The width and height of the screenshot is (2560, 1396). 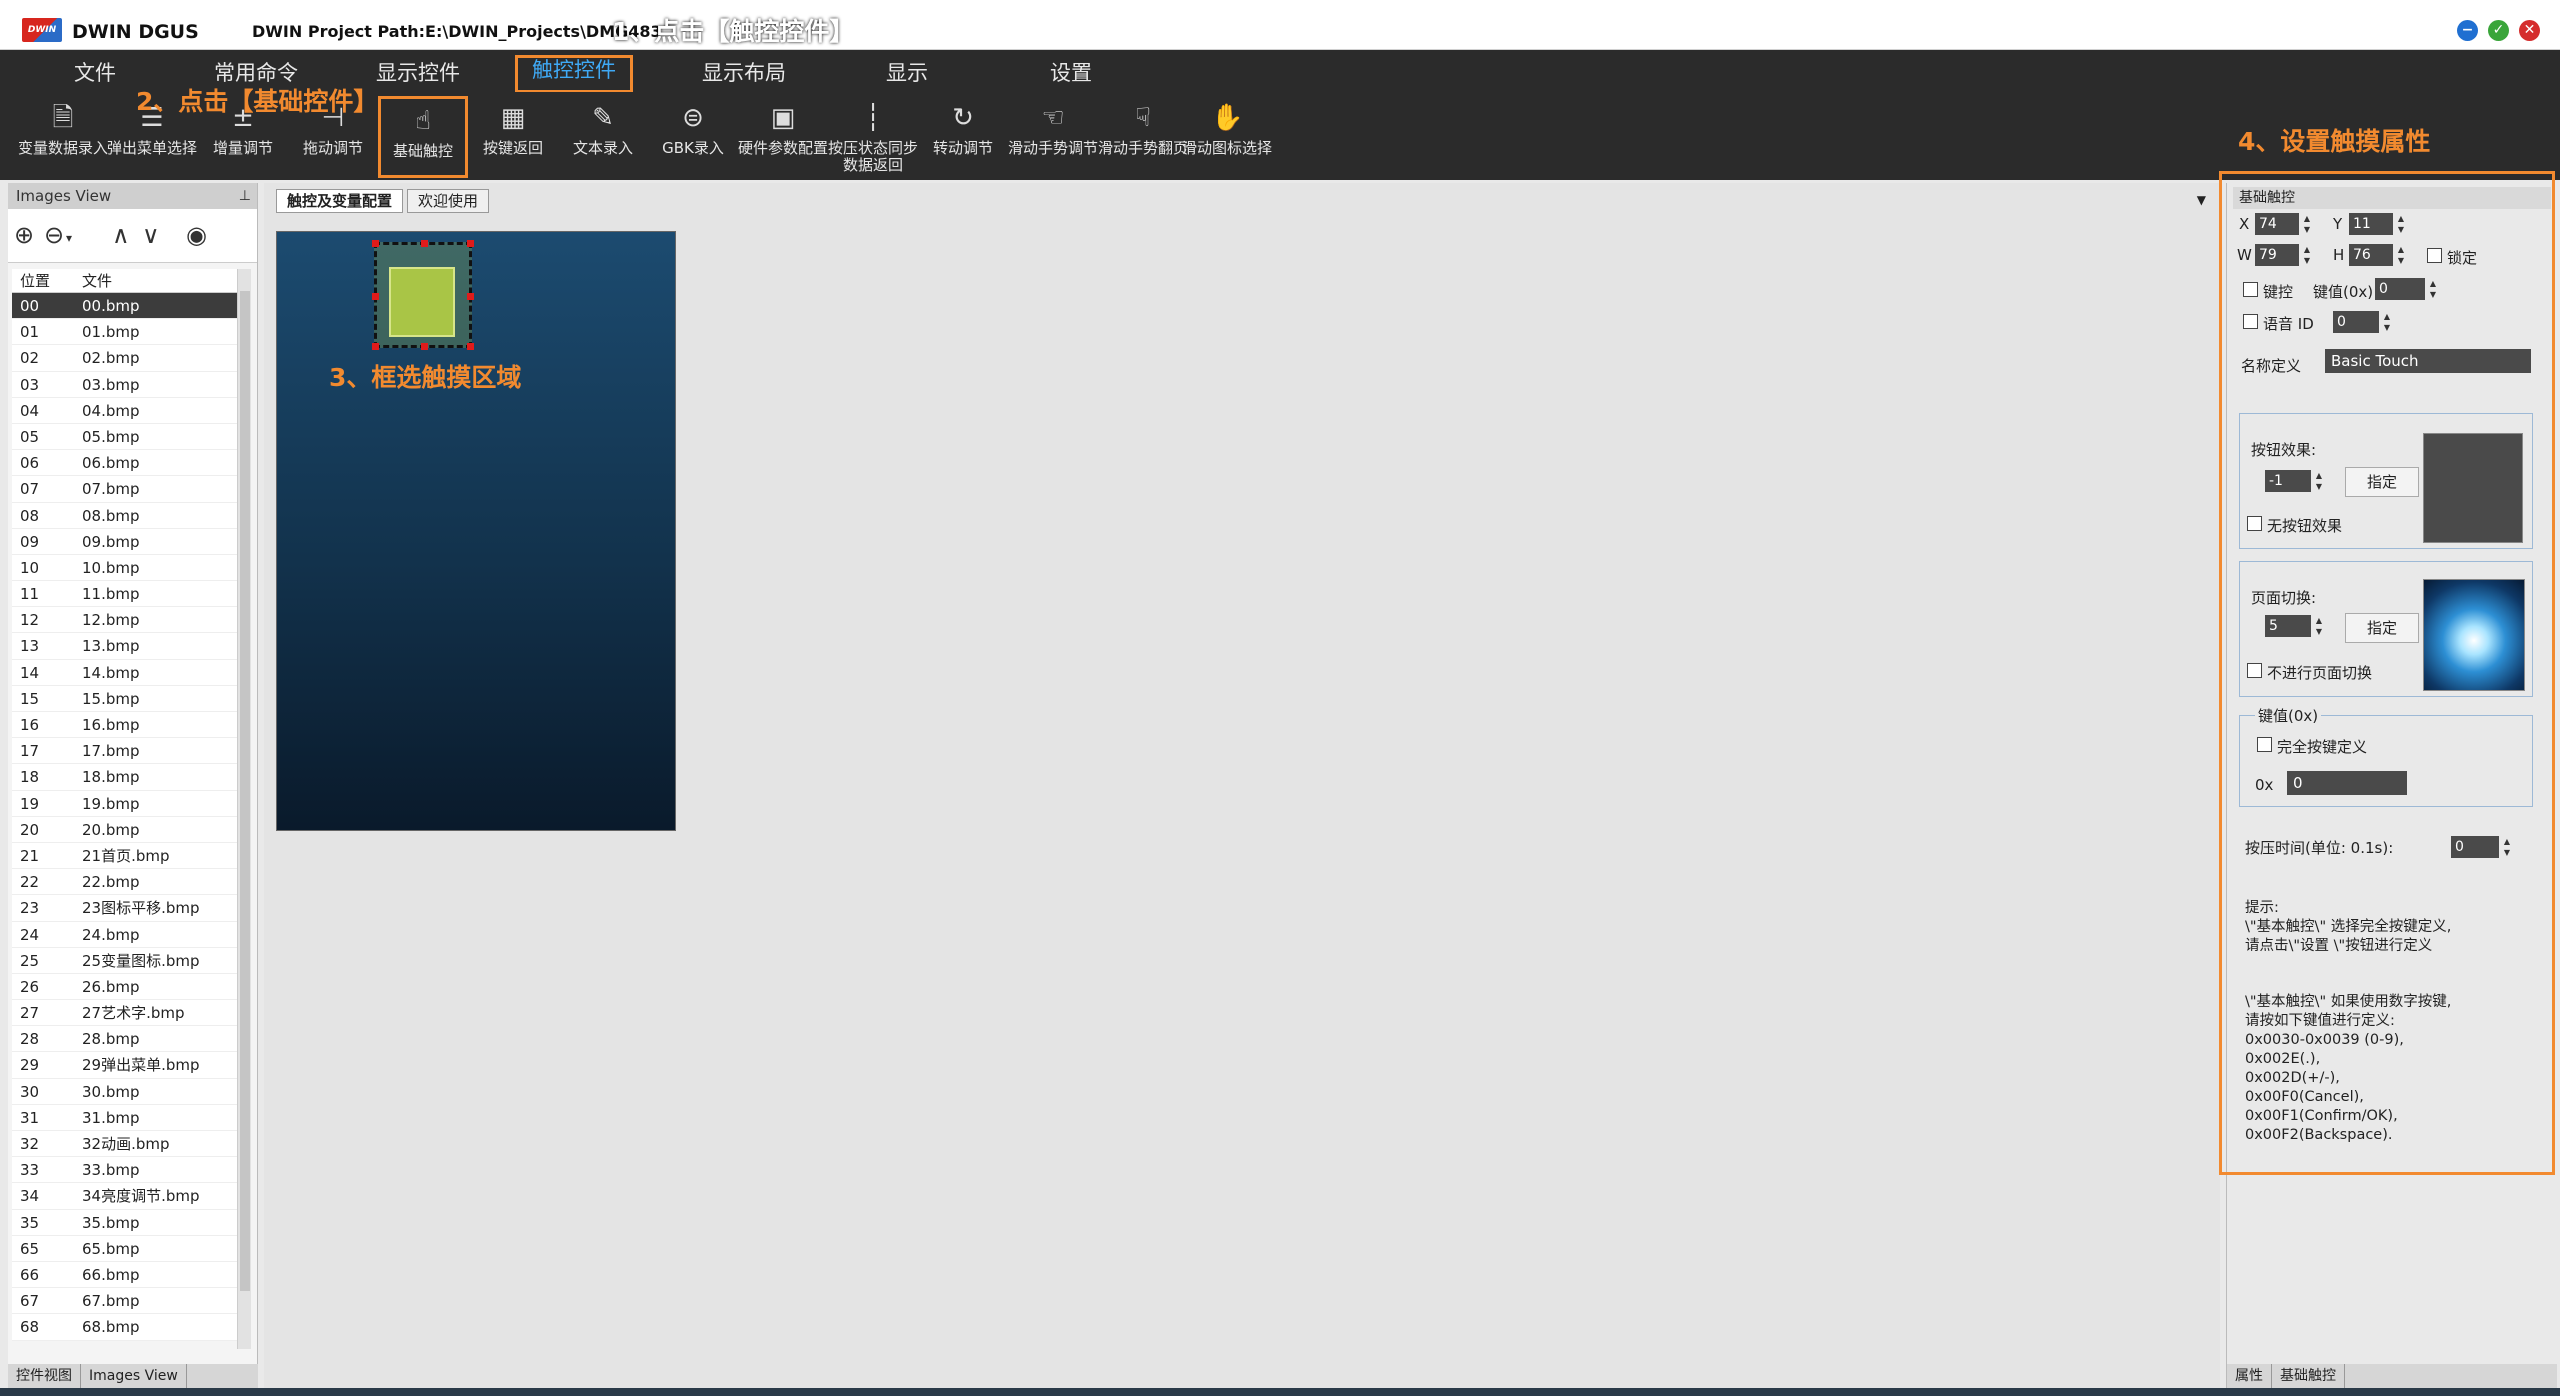 What do you see at coordinates (125, 384) in the screenshot?
I see `table-row: 03 03.bmp` at bounding box center [125, 384].